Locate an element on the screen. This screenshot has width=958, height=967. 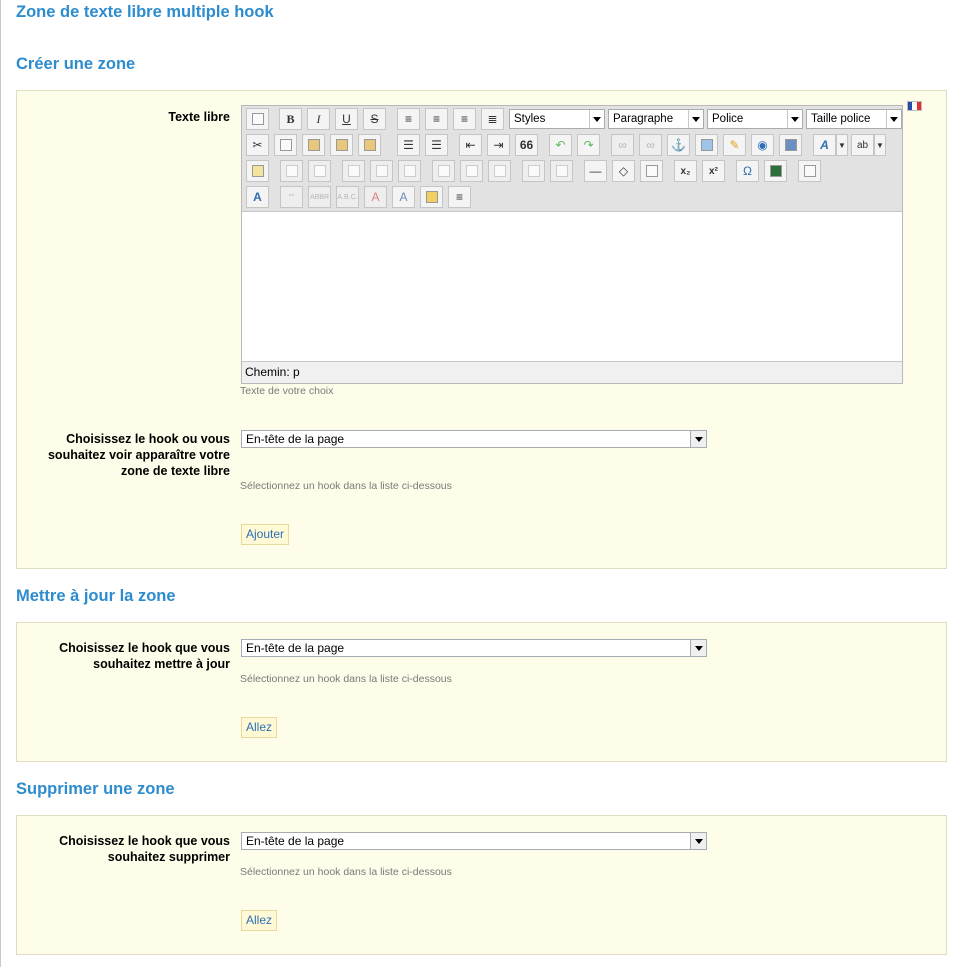
blockquote-button: 66 is located at coordinates (526, 145).